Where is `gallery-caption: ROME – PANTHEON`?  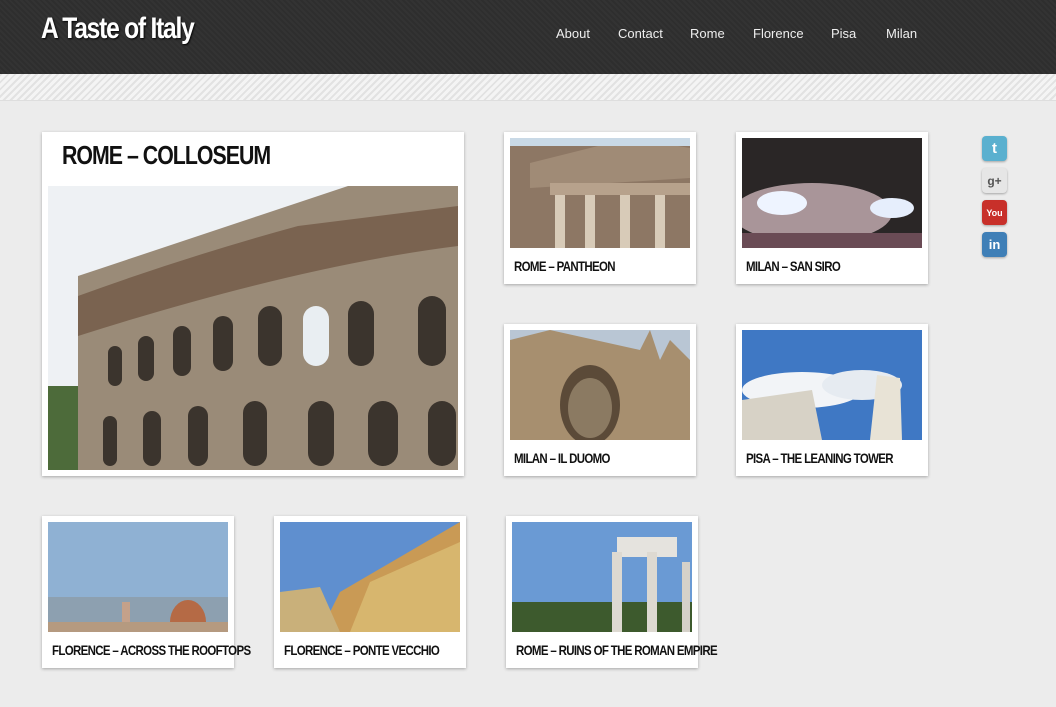 gallery-caption: ROME – PANTHEON is located at coordinates (565, 266).